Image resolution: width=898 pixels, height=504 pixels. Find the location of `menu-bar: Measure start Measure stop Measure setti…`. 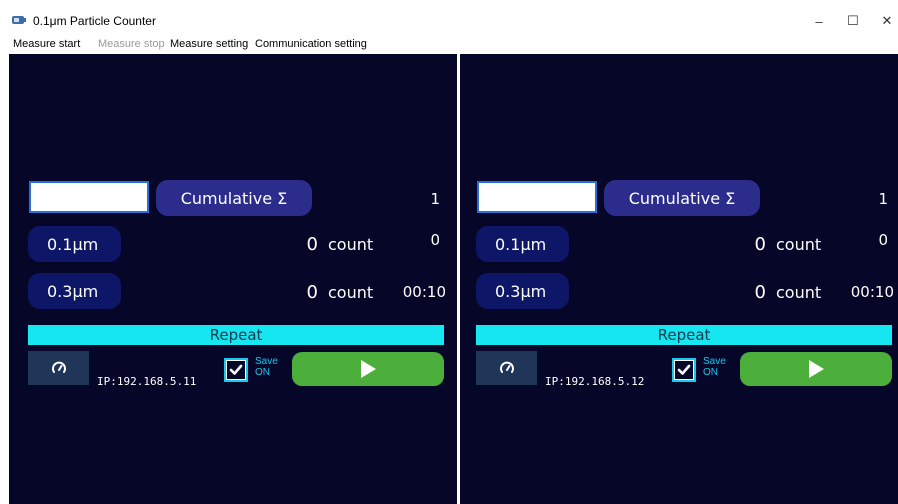

menu-bar: Measure start Measure stop Measure setti… is located at coordinates (449, 45).